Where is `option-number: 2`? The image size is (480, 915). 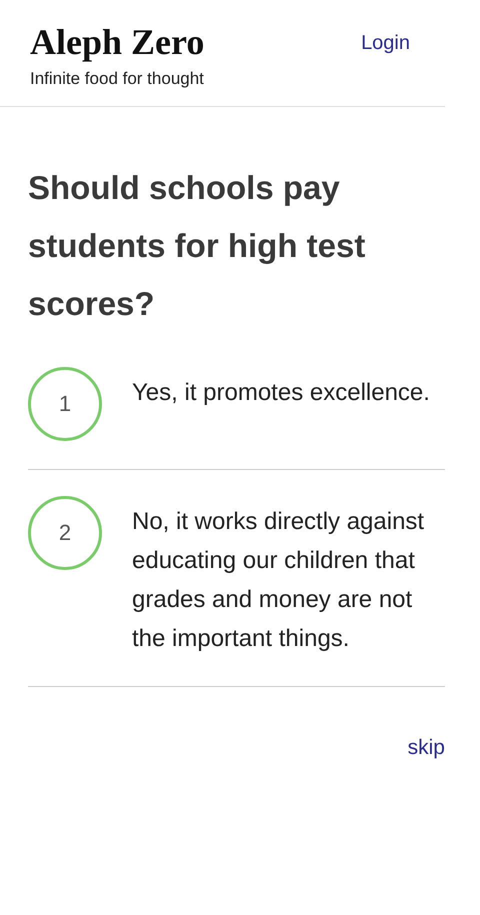
option-number: 2 is located at coordinates (65, 533).